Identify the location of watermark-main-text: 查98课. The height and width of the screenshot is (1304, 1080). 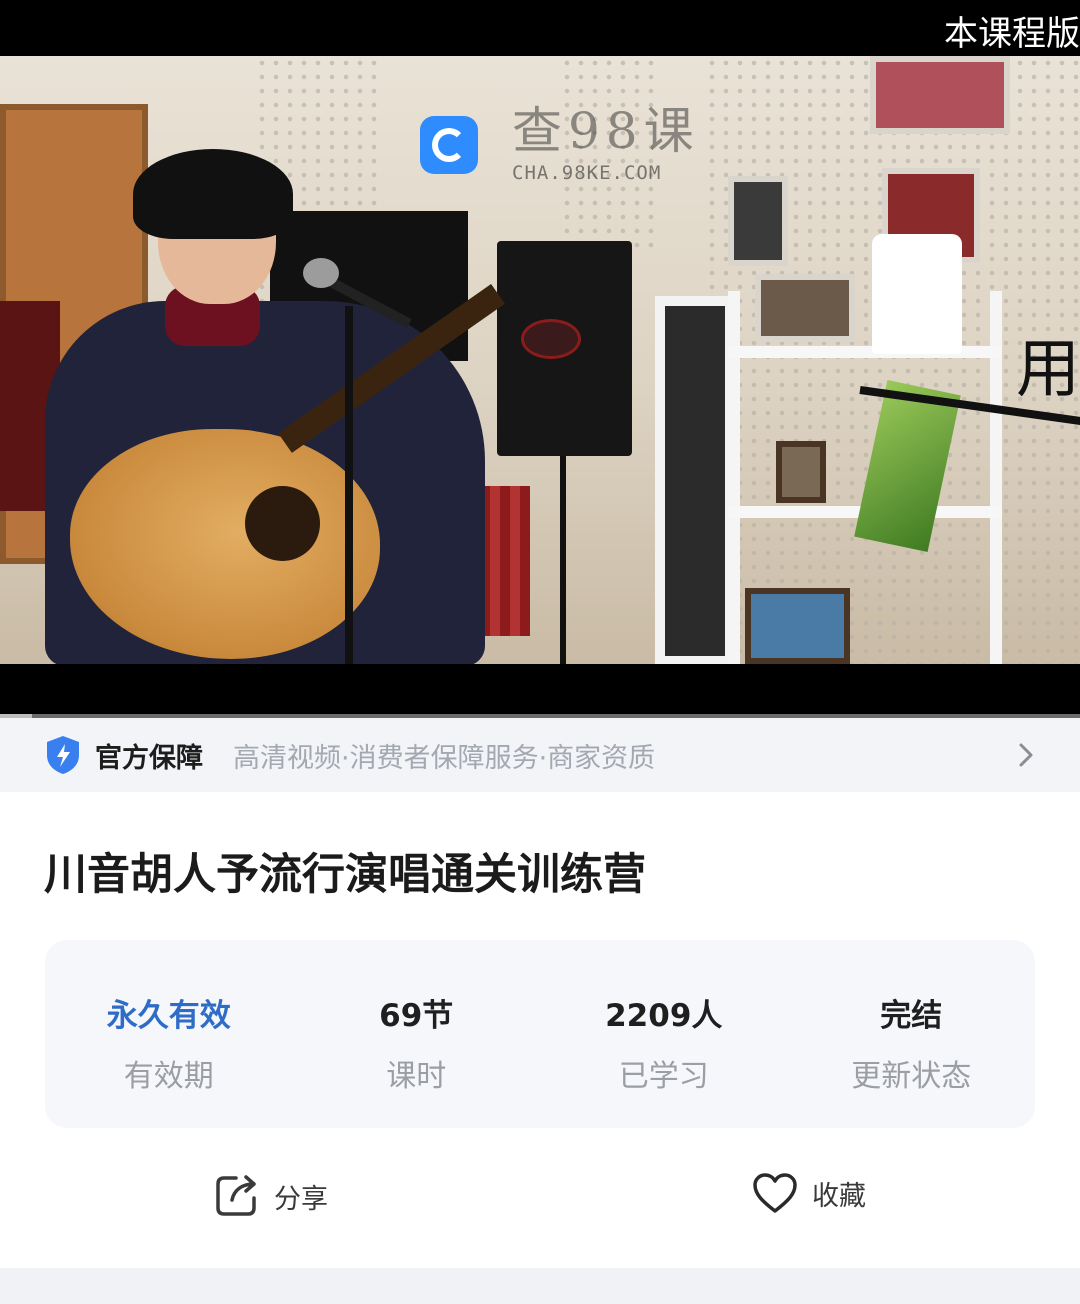
(606, 131).